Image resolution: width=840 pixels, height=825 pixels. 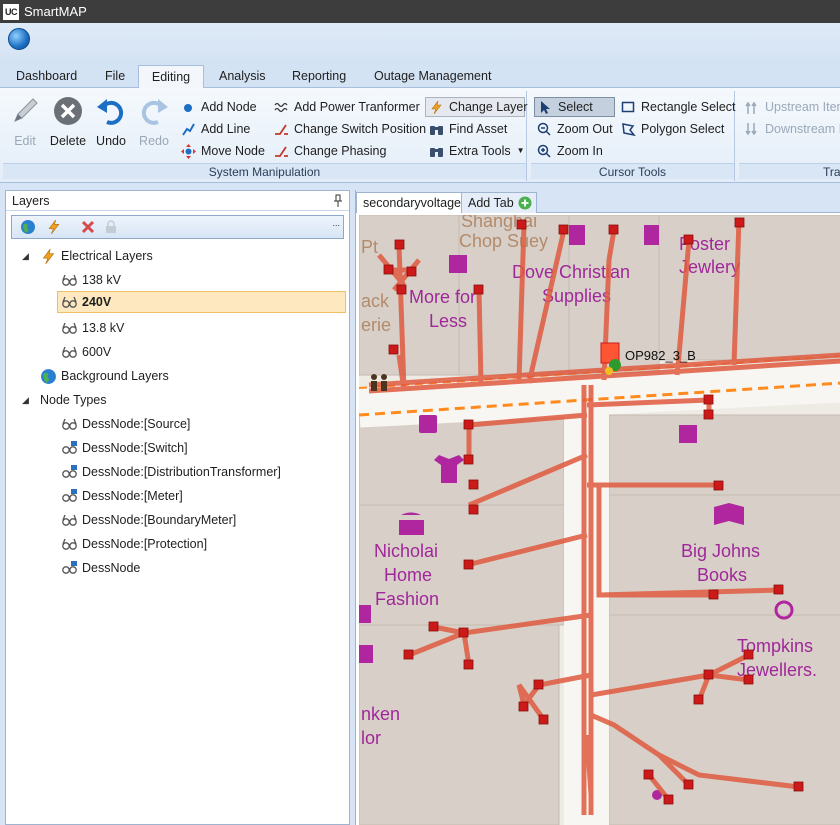 What do you see at coordinates (412, 202) in the screenshot?
I see `tab-secondaryvoltage: secondaryvoltage` at bounding box center [412, 202].